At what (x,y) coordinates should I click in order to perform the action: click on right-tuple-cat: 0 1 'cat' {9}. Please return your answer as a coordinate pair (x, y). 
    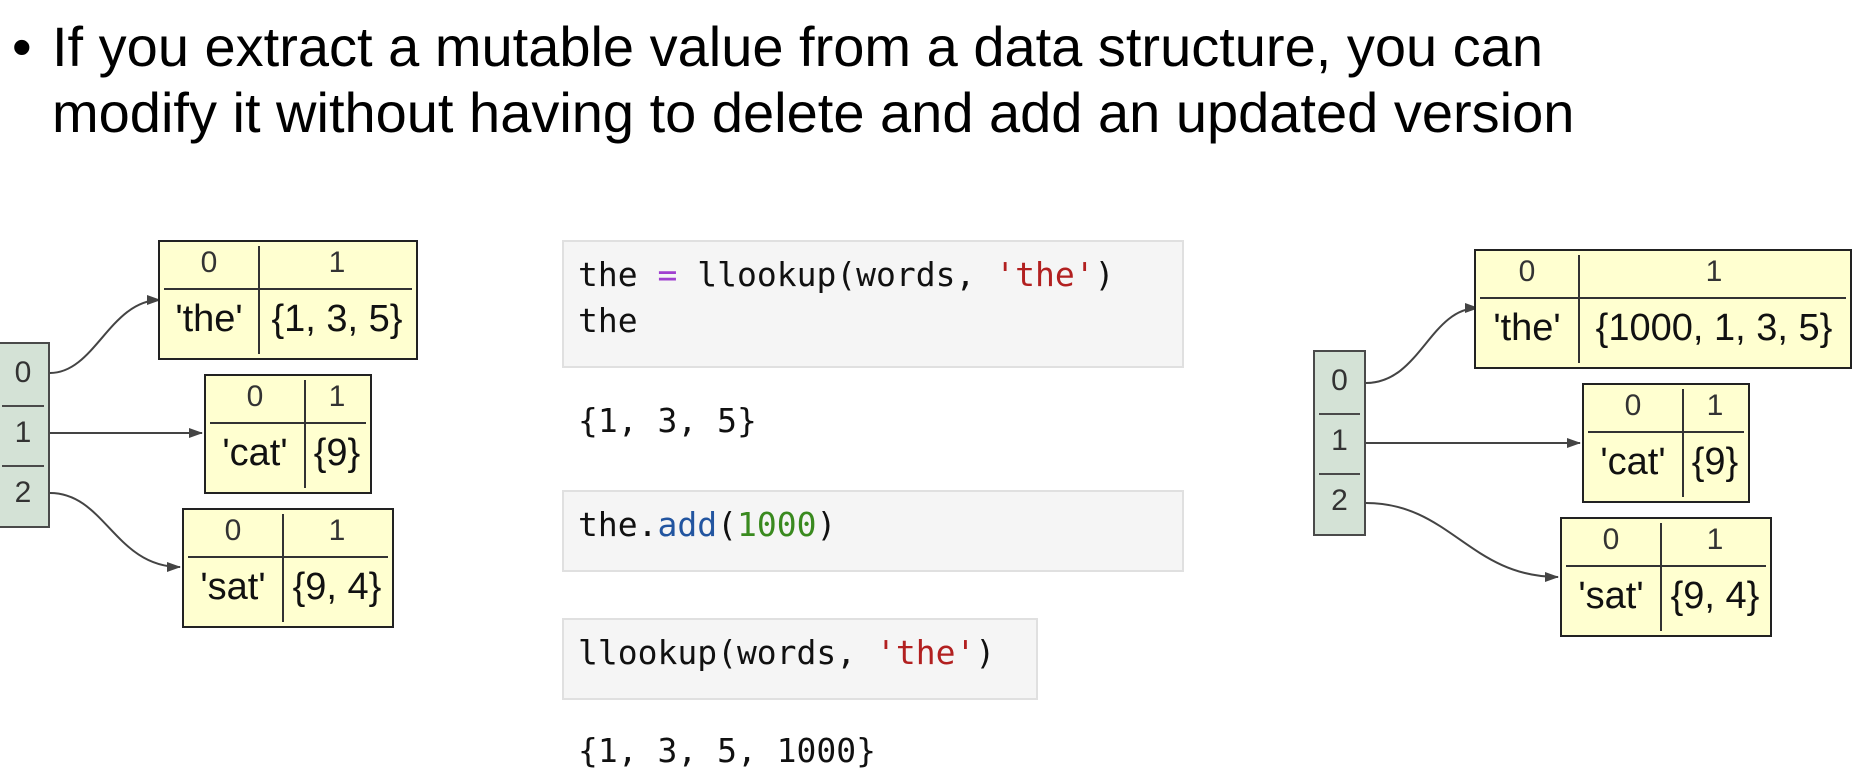
    Looking at the image, I should click on (1666, 443).